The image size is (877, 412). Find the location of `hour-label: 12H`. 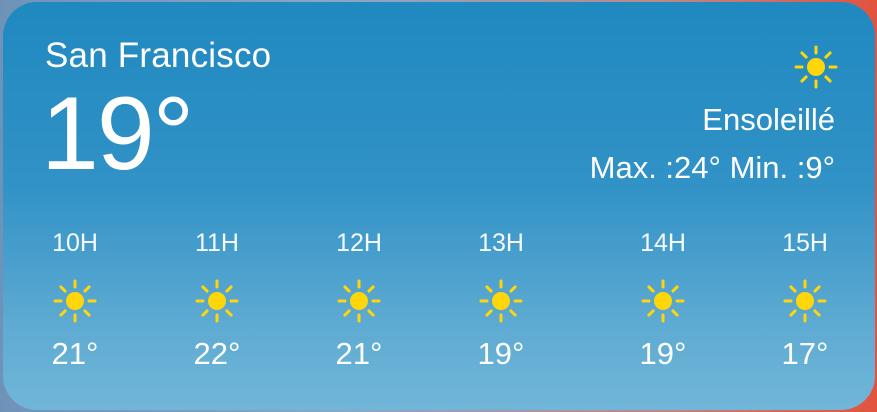

hour-label: 12H is located at coordinates (359, 243).